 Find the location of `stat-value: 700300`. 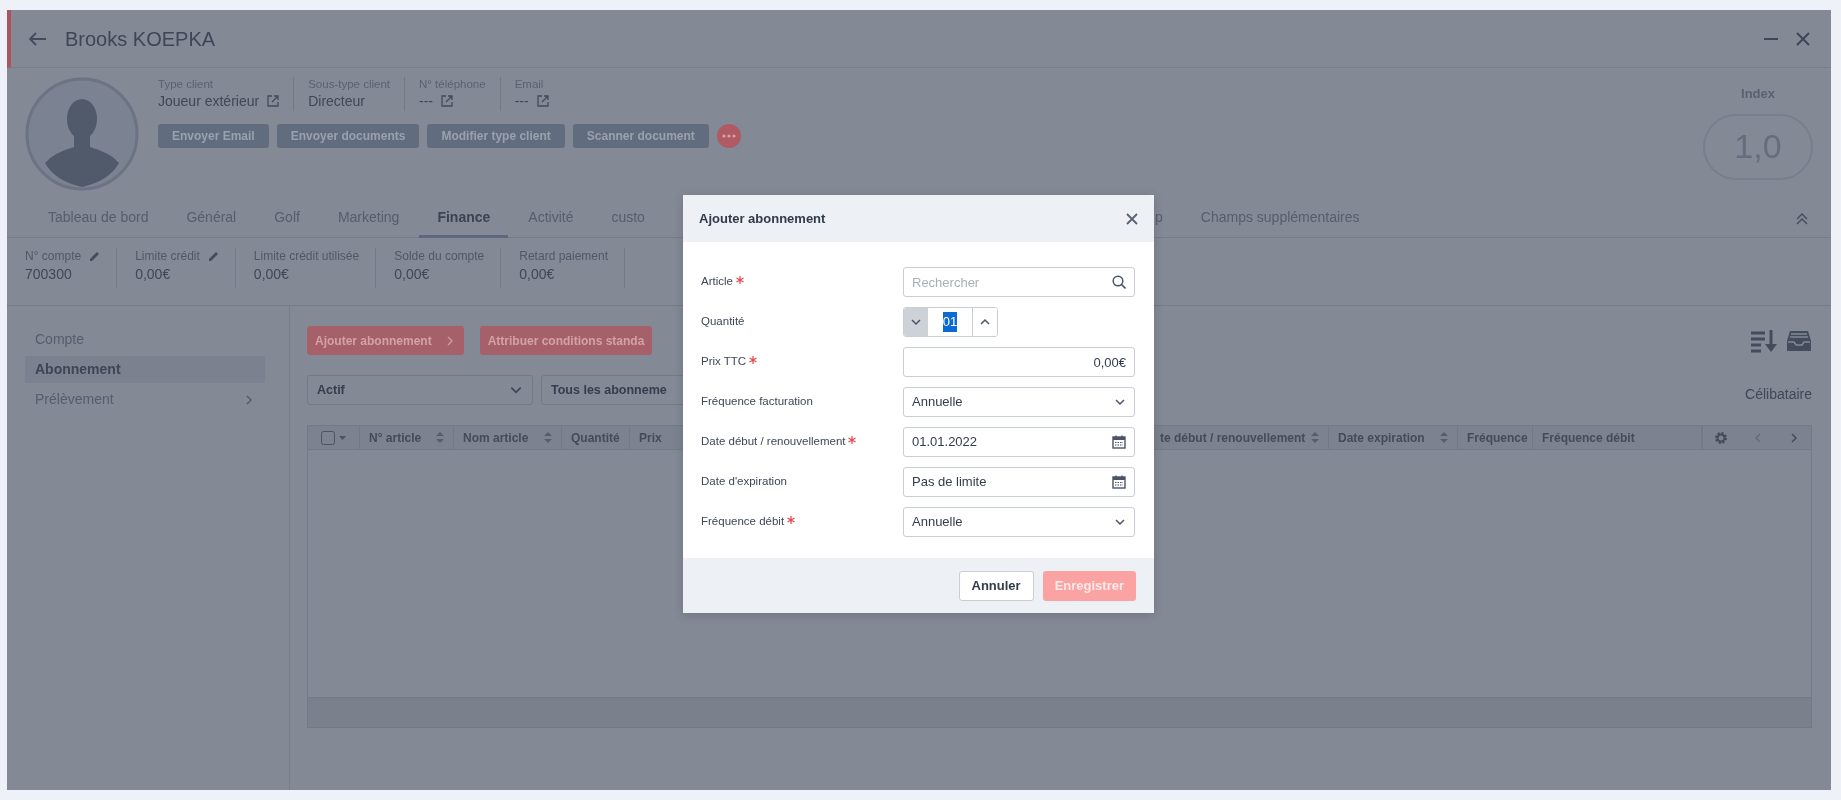

stat-value: 700300 is located at coordinates (49, 274).